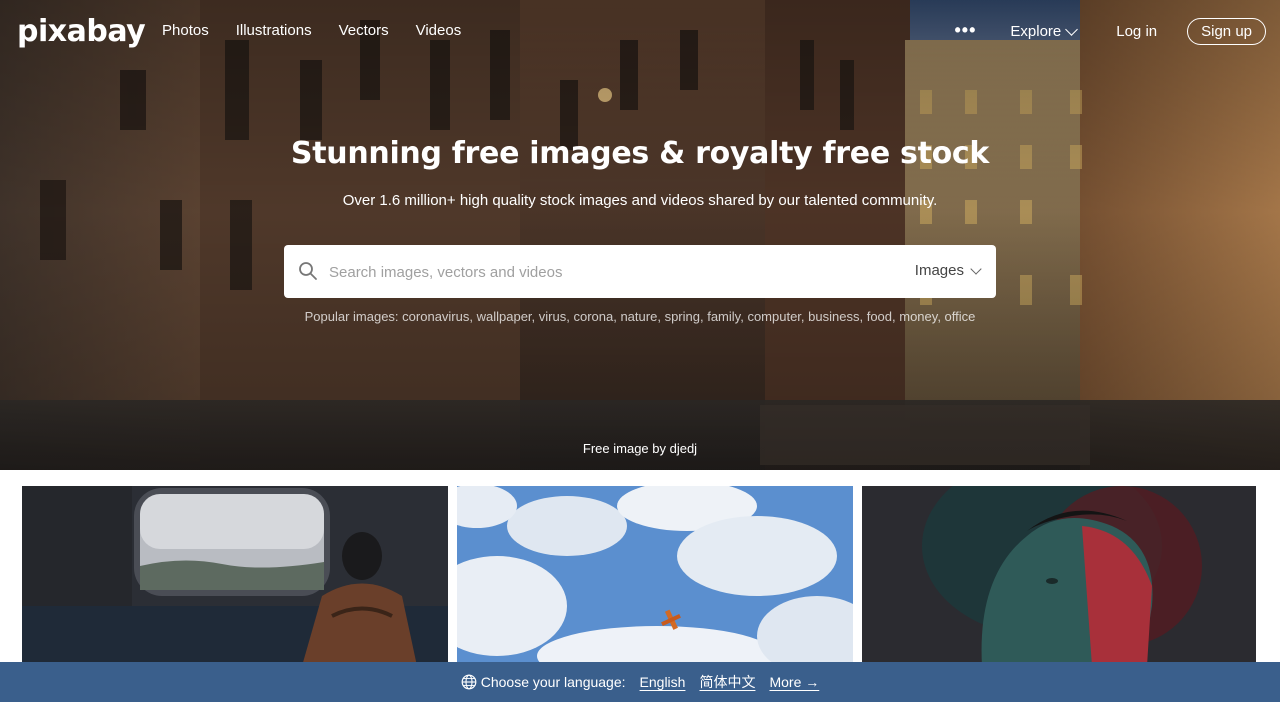  I want to click on search-bar: Images, so click(640, 271).